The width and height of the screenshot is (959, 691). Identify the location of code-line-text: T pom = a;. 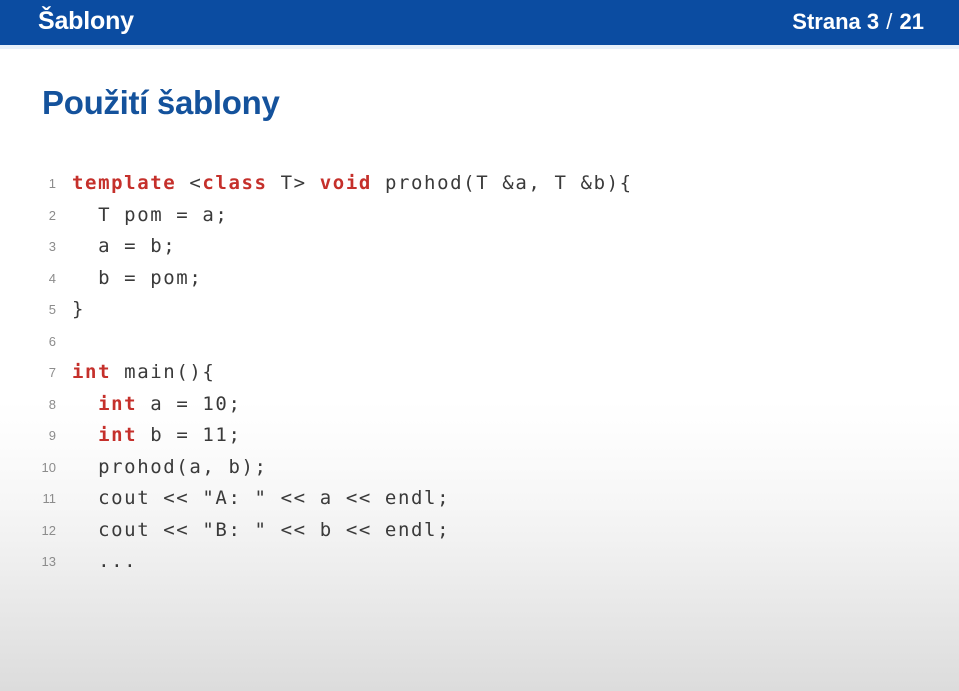
(150, 216).